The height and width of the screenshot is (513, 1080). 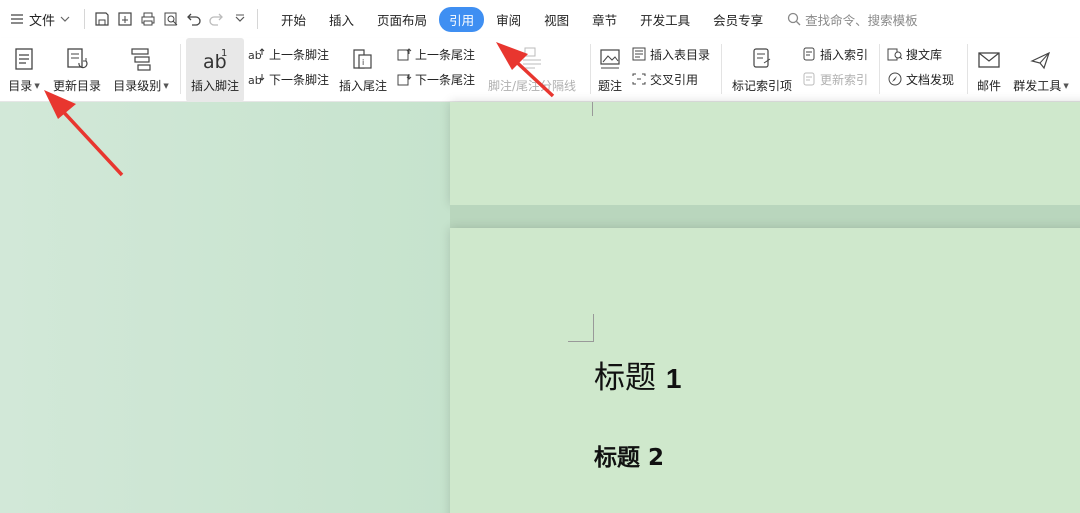 I want to click on quick-access-toolbar, so click(x=171, y=19).